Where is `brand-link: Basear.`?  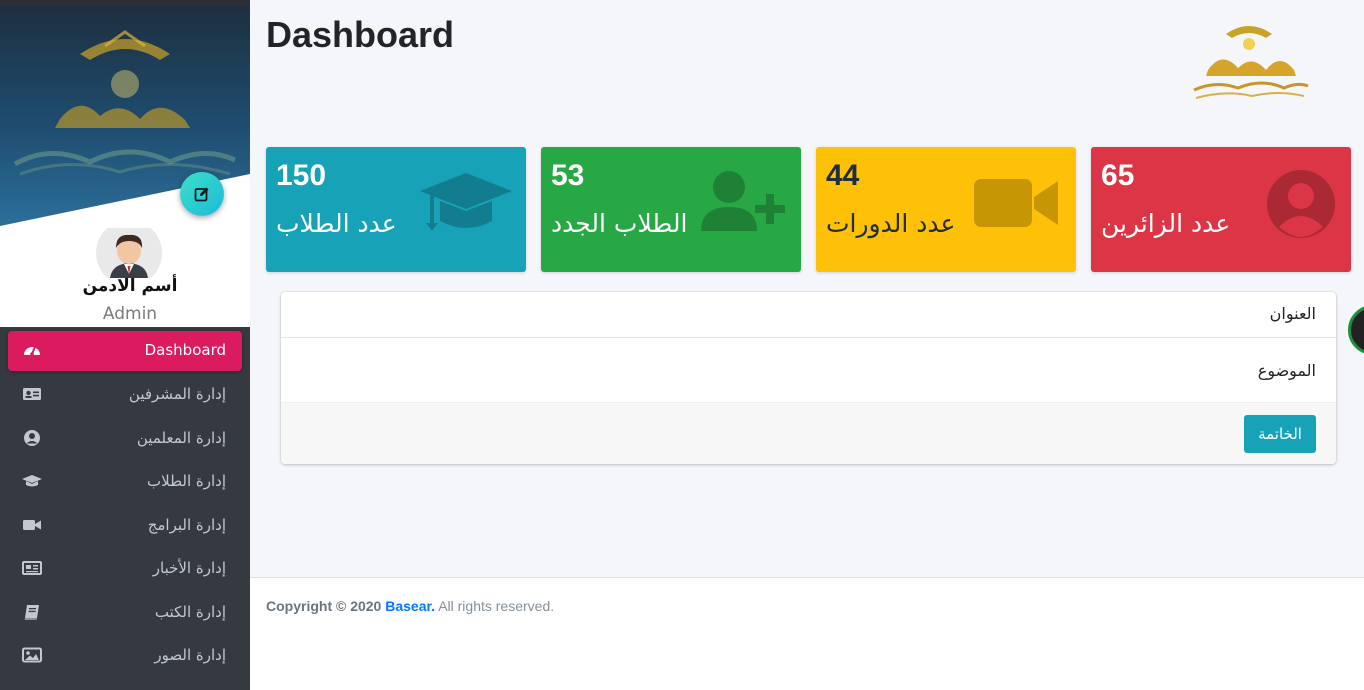 brand-link: Basear. is located at coordinates (410, 606).